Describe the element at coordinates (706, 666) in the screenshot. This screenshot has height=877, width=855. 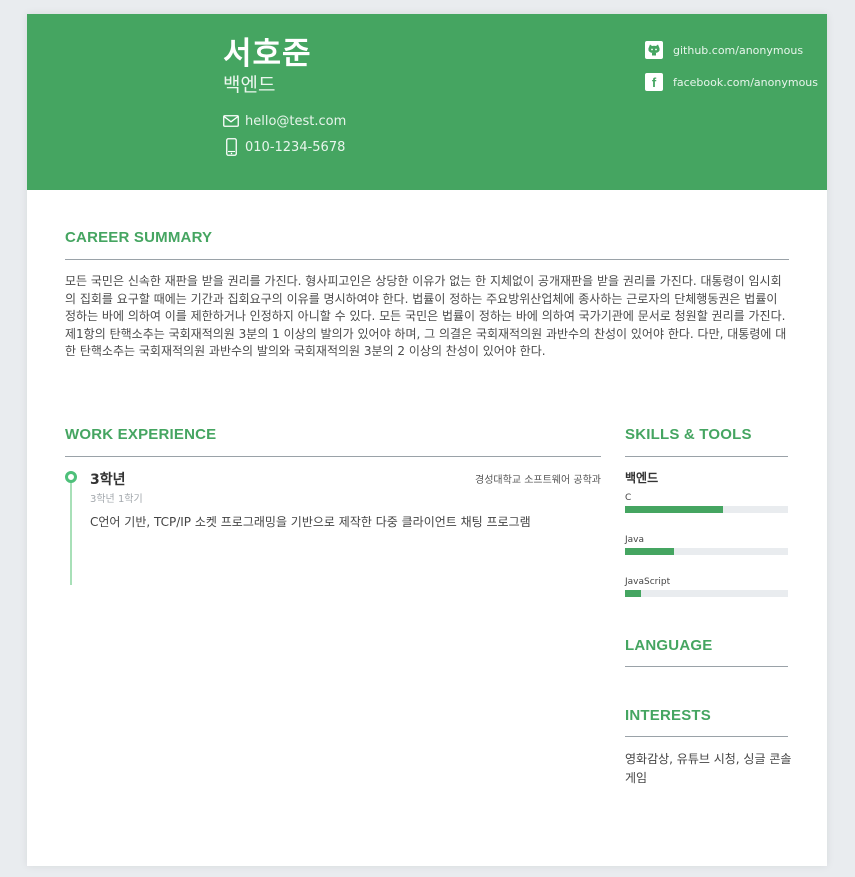
I see `language-divider` at that location.